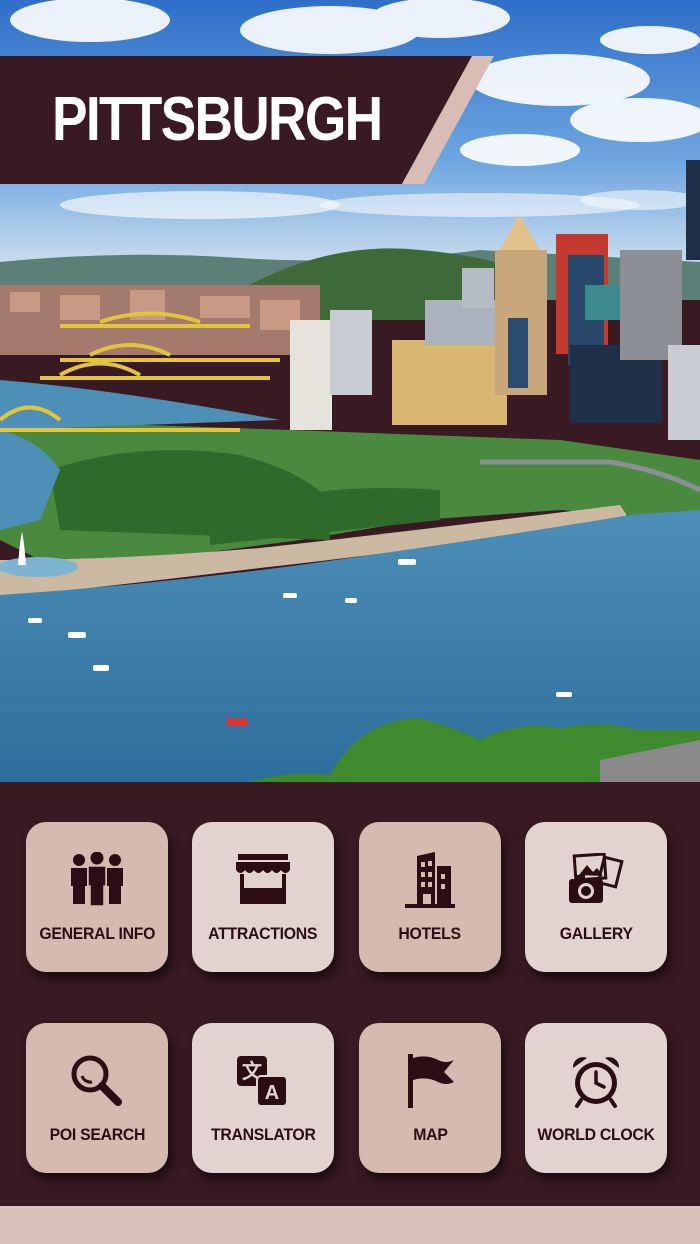 The height and width of the screenshot is (1244, 700). I want to click on alarm-clock-icon, so click(596, 1081).